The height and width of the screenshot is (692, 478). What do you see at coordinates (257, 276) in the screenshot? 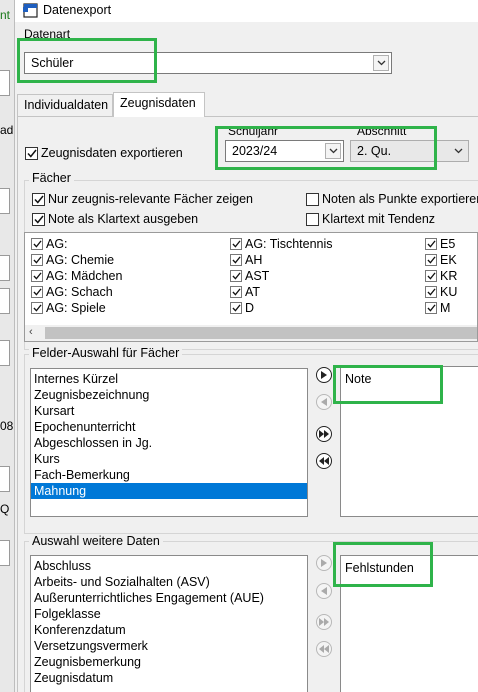
I see `subject-label: AST` at bounding box center [257, 276].